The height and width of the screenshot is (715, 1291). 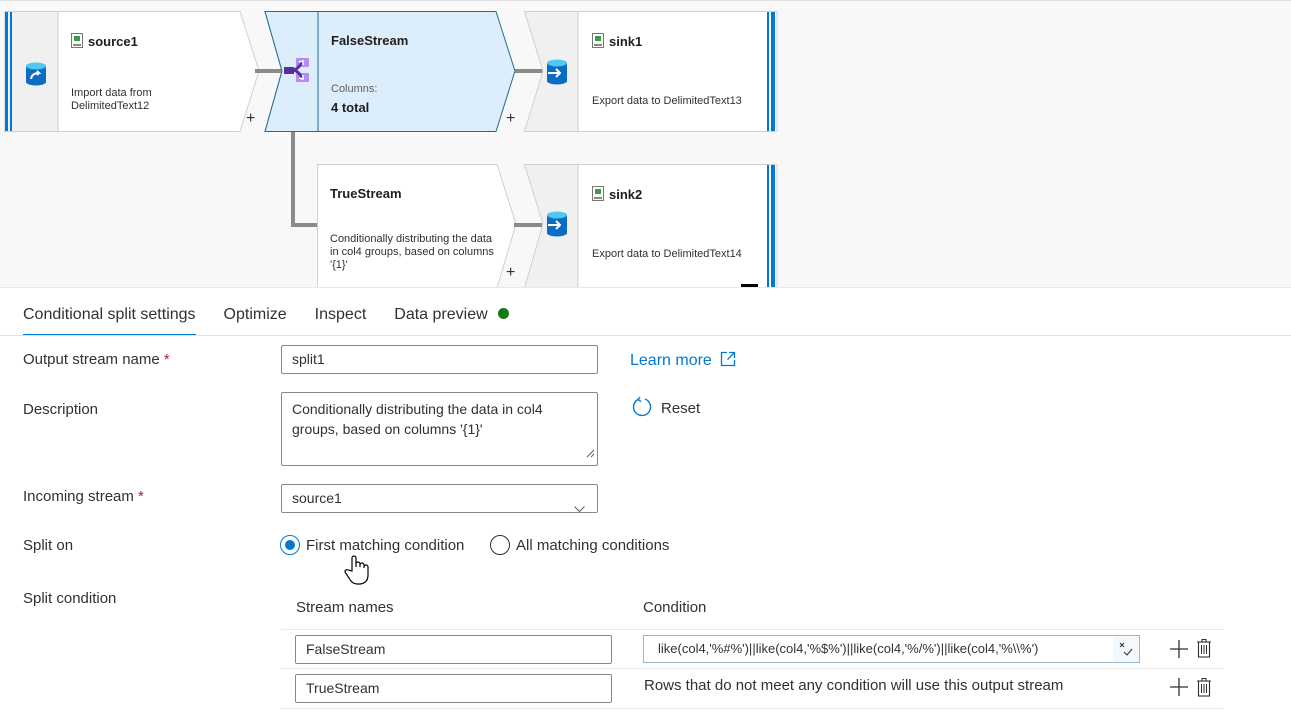 What do you see at coordinates (83, 496) in the screenshot?
I see `incoming-stream-label: Incoming stream *` at bounding box center [83, 496].